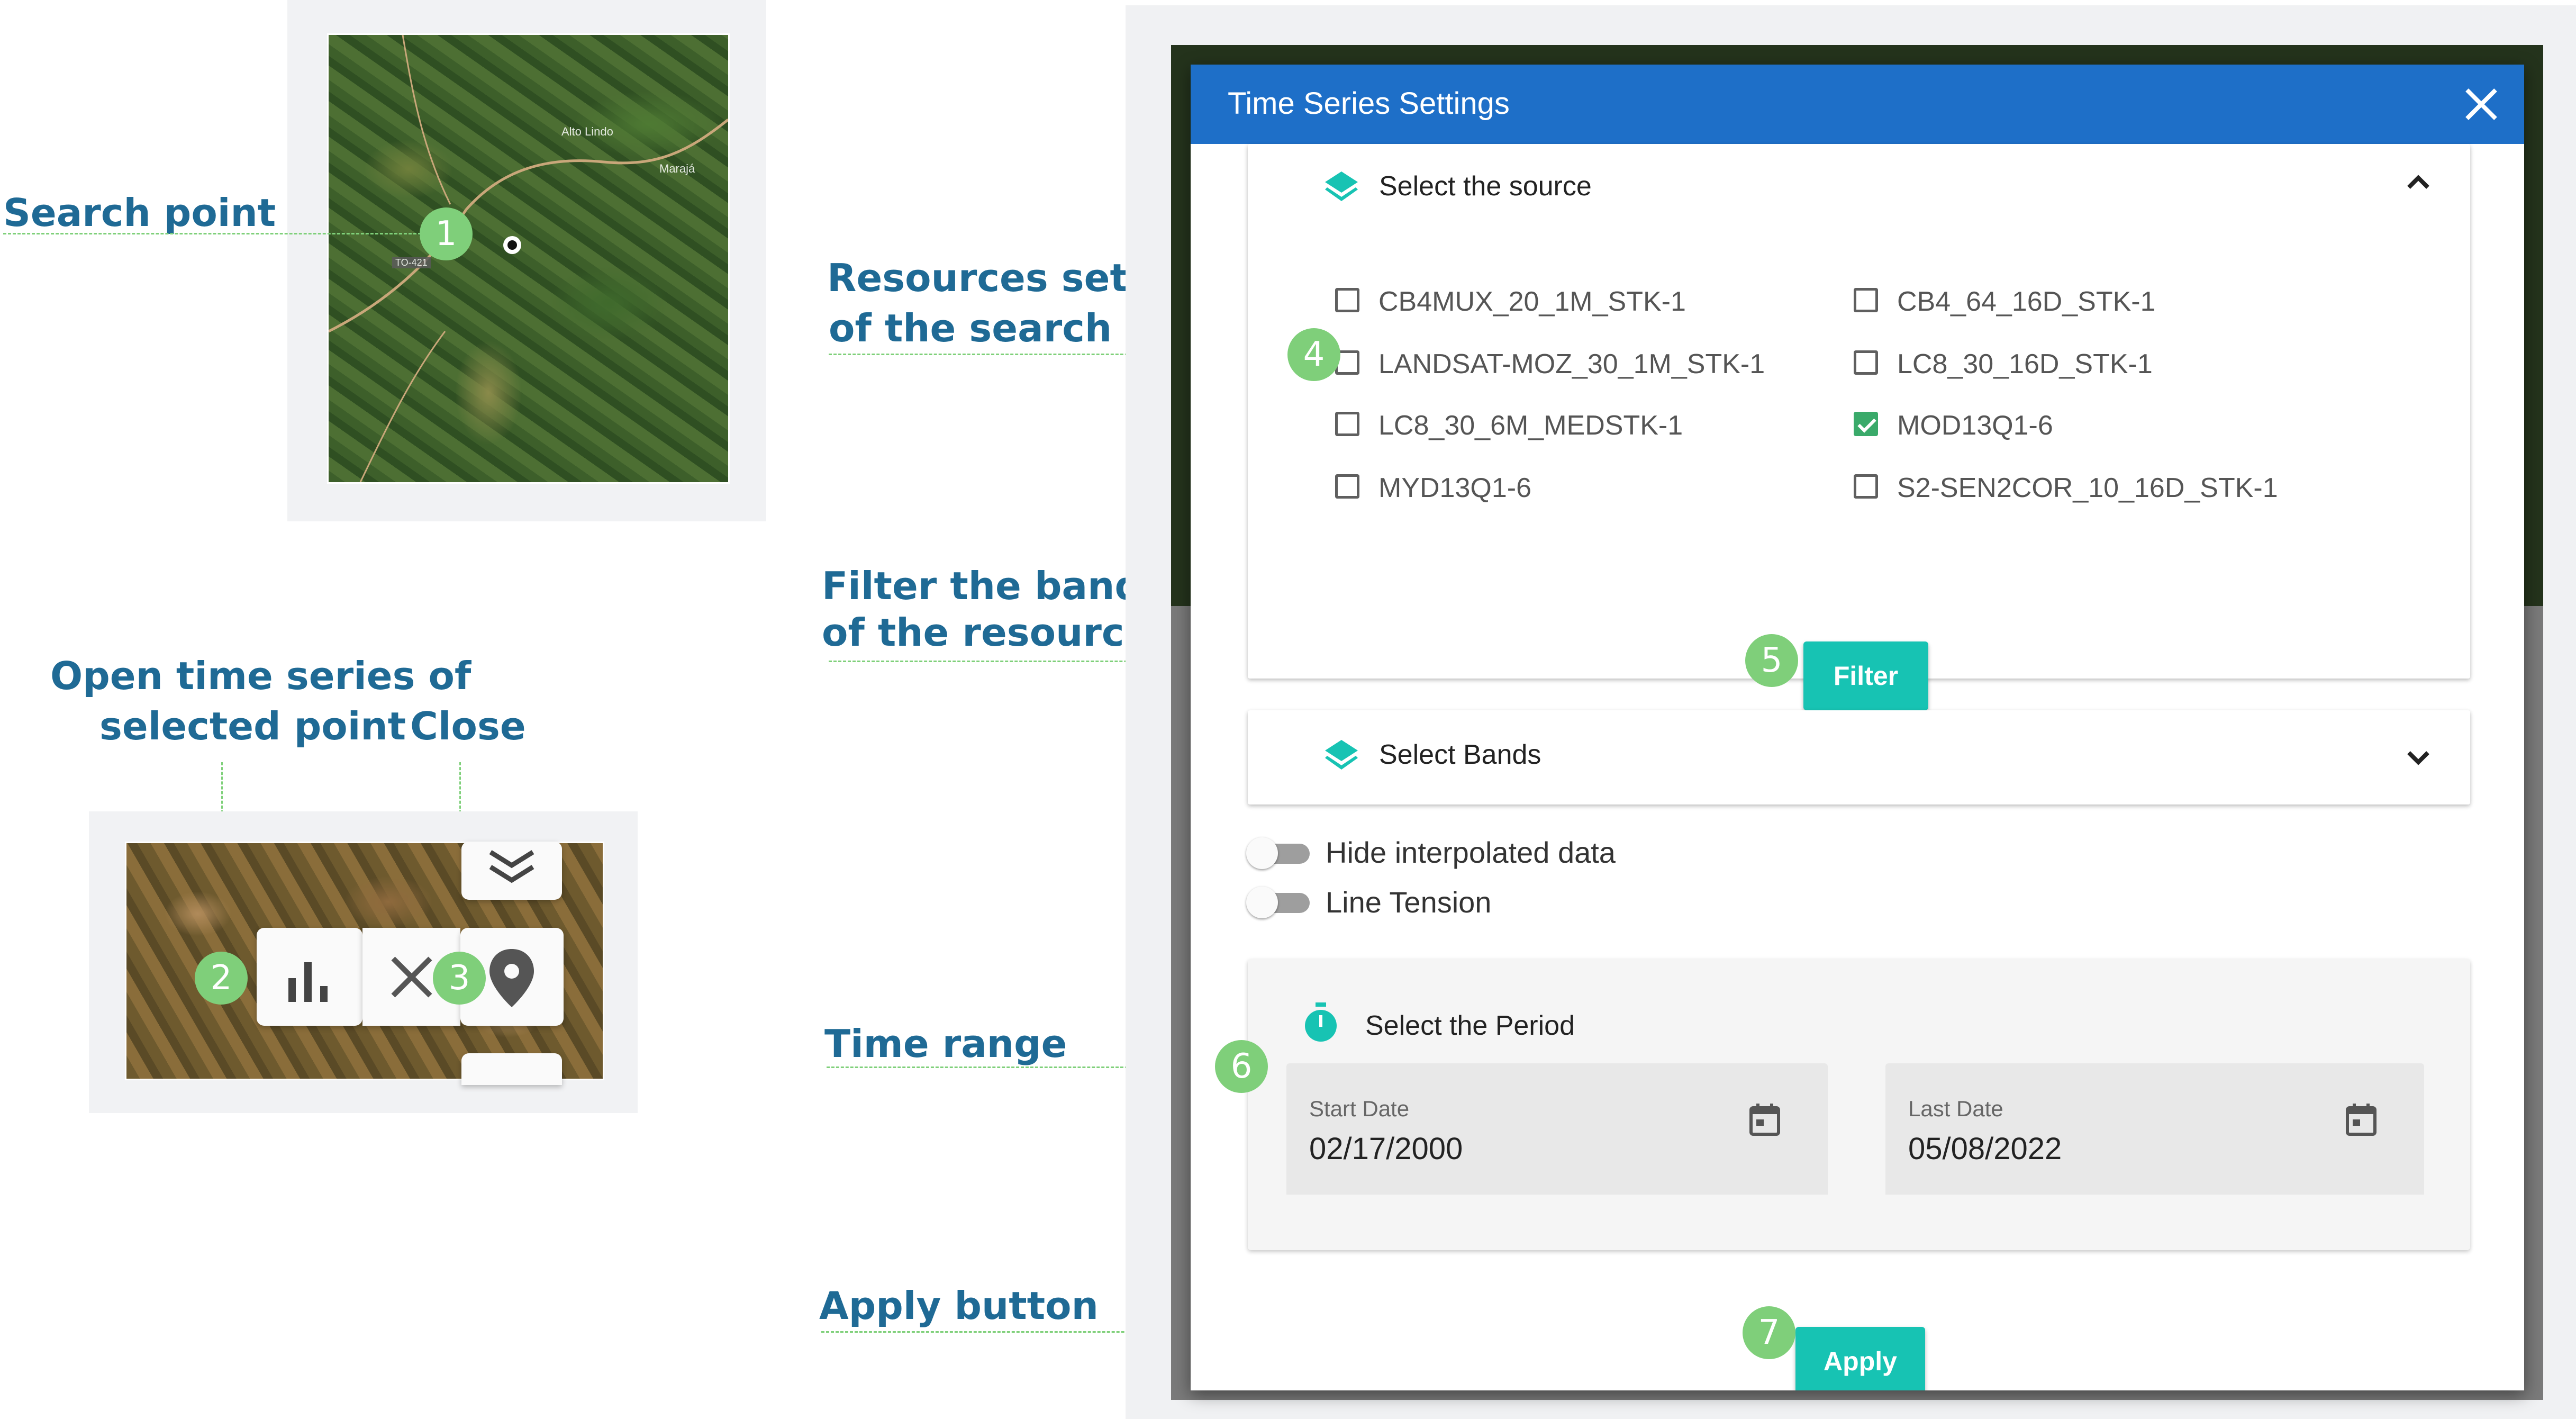 The image size is (2576, 1419). I want to click on collapse-source-button, so click(2418, 185).